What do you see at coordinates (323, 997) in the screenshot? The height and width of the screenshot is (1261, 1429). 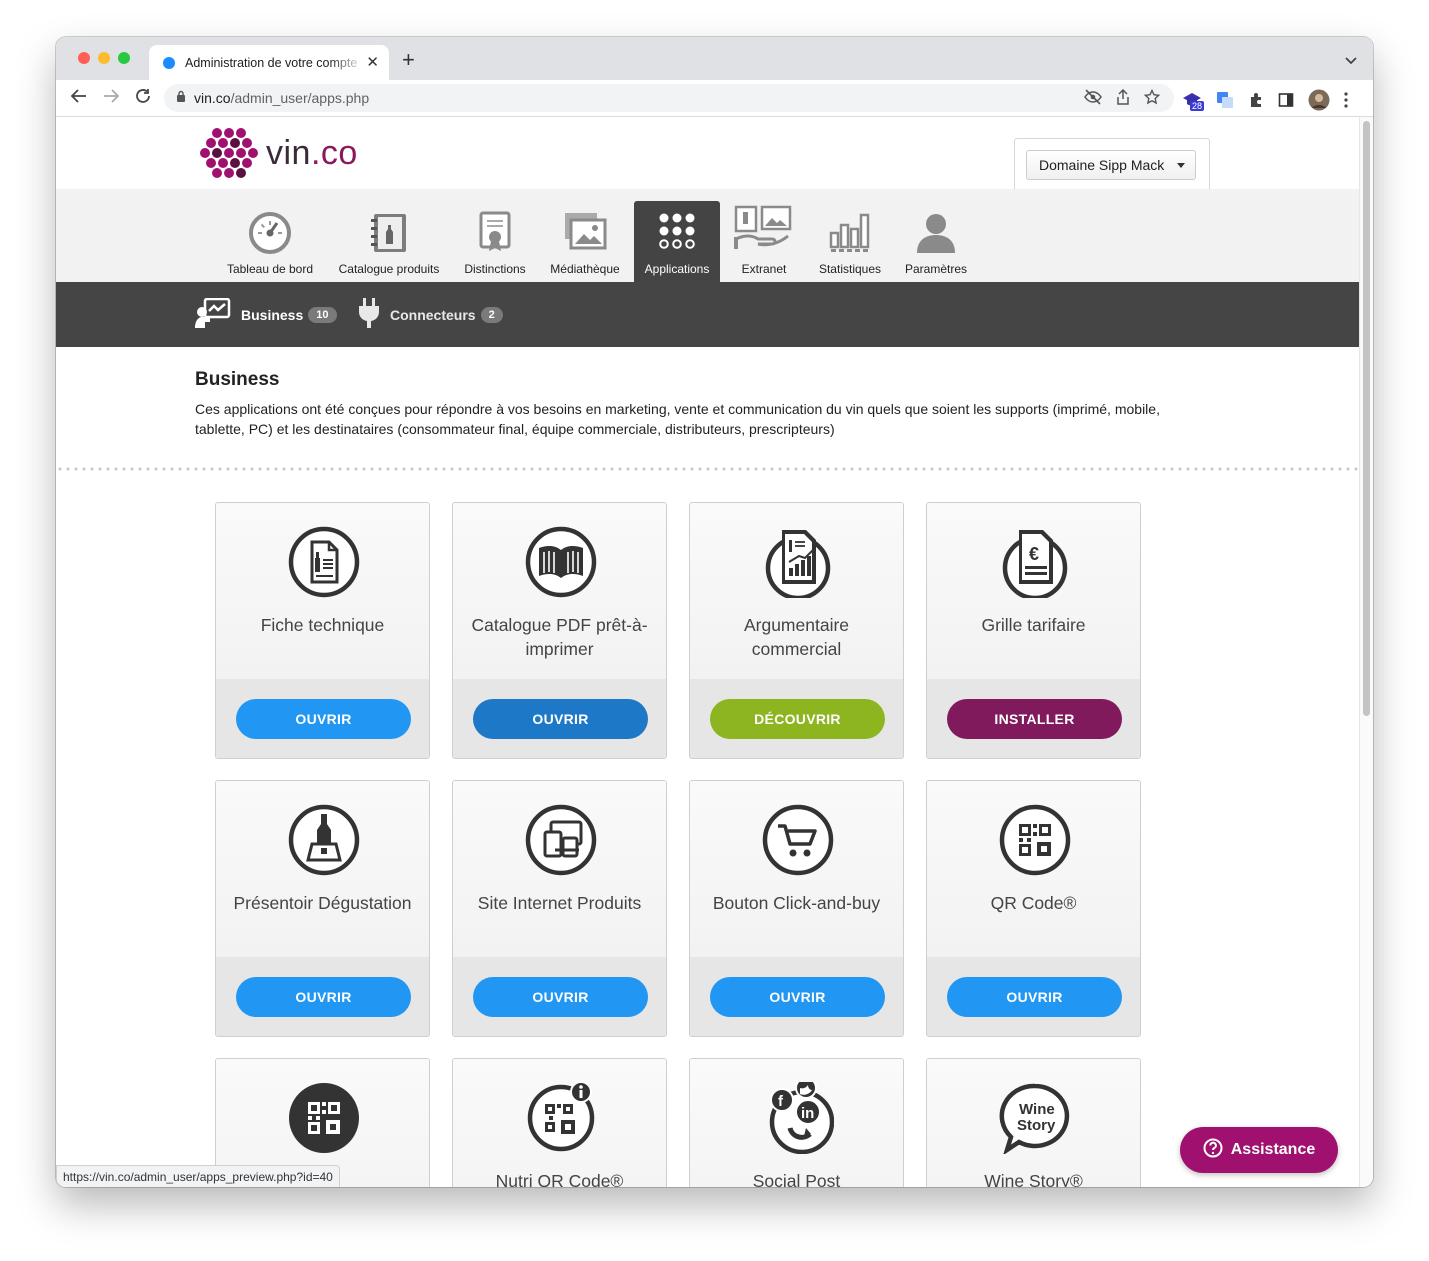 I see `open-presentoir-button: OUVRIR` at bounding box center [323, 997].